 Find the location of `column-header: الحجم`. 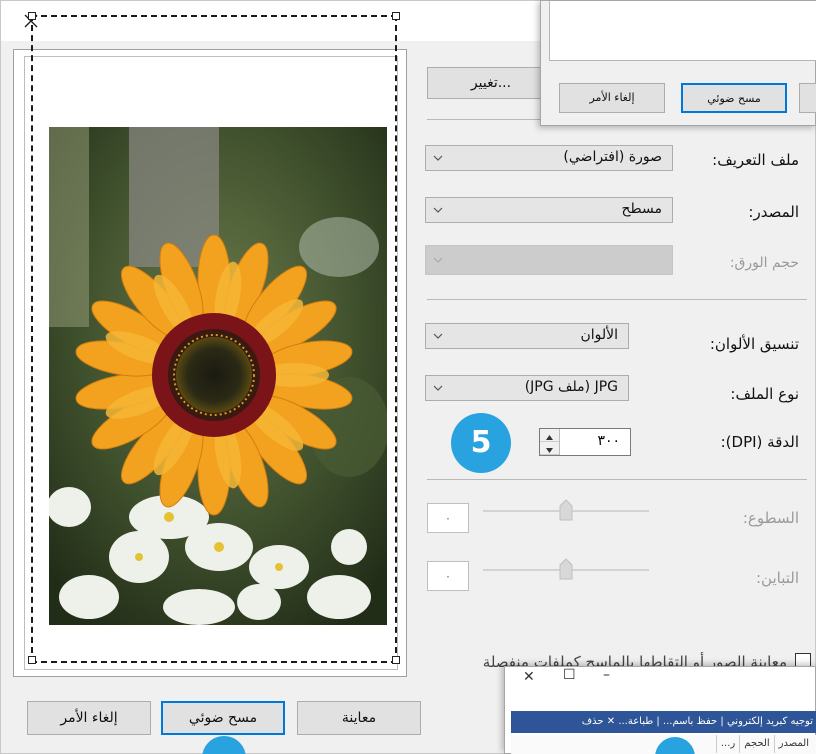

column-header: الحجم is located at coordinates (756, 744).